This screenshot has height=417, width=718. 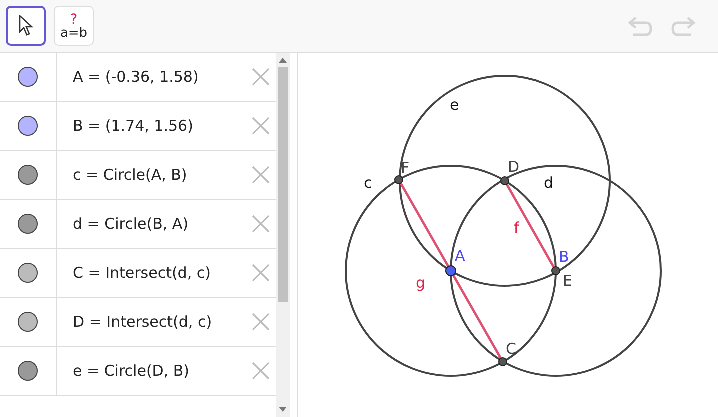 I want to click on algebra-expression: D = Intersect(d, c), so click(x=154, y=322).